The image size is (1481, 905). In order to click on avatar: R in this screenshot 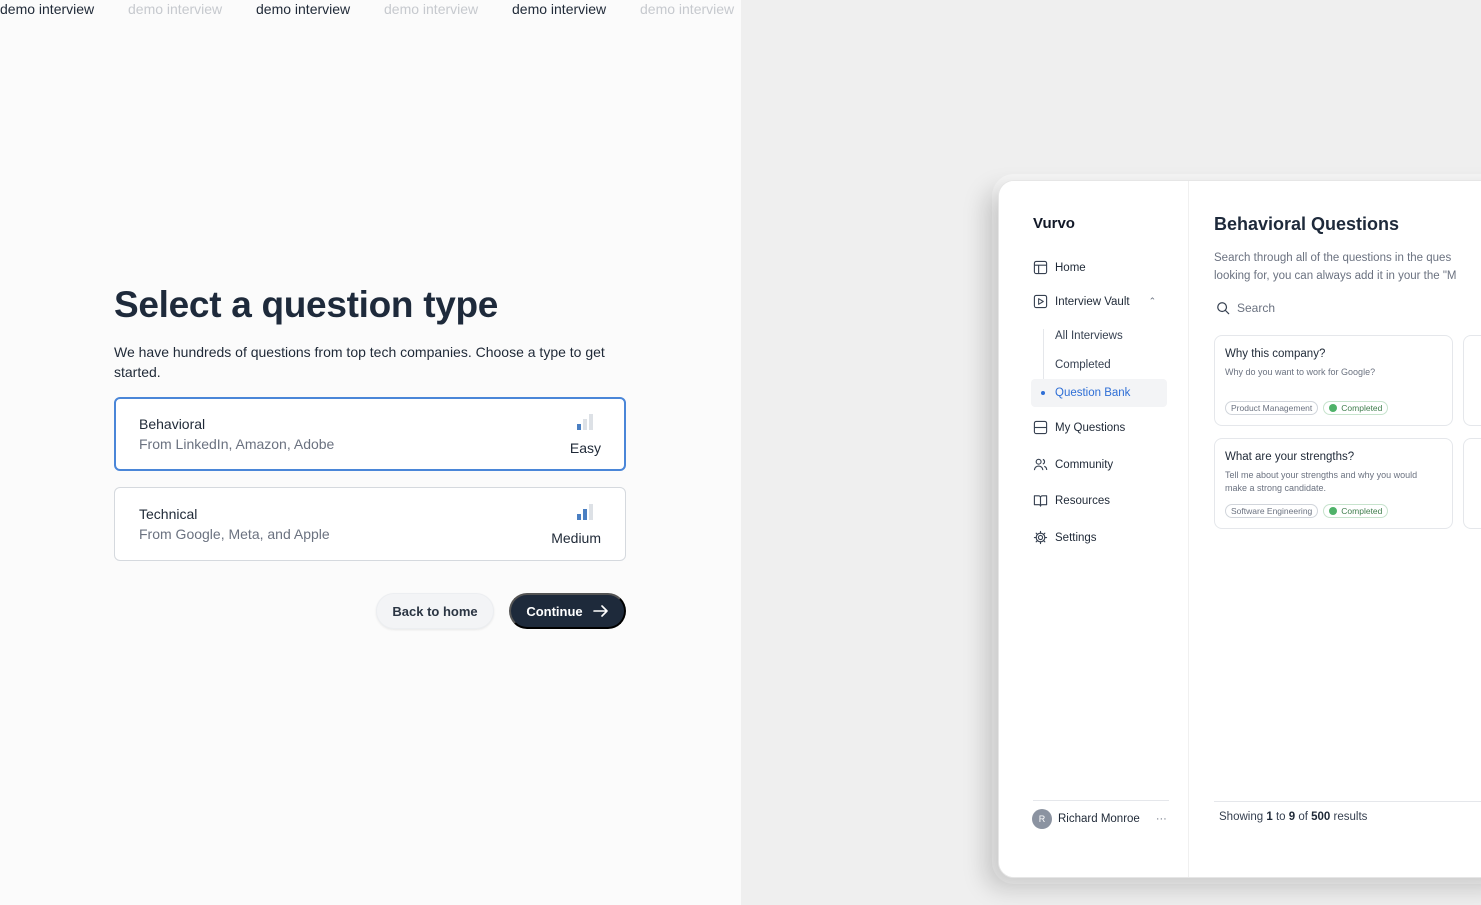, I will do `click(1042, 819)`.